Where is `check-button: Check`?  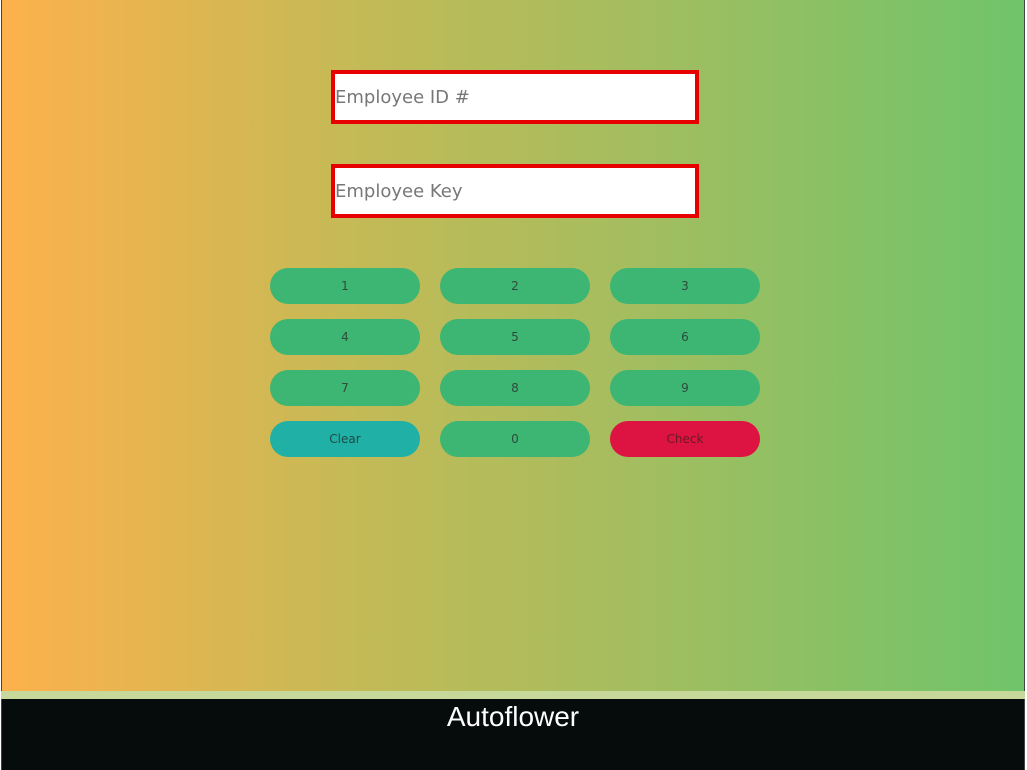 check-button: Check is located at coordinates (685, 439).